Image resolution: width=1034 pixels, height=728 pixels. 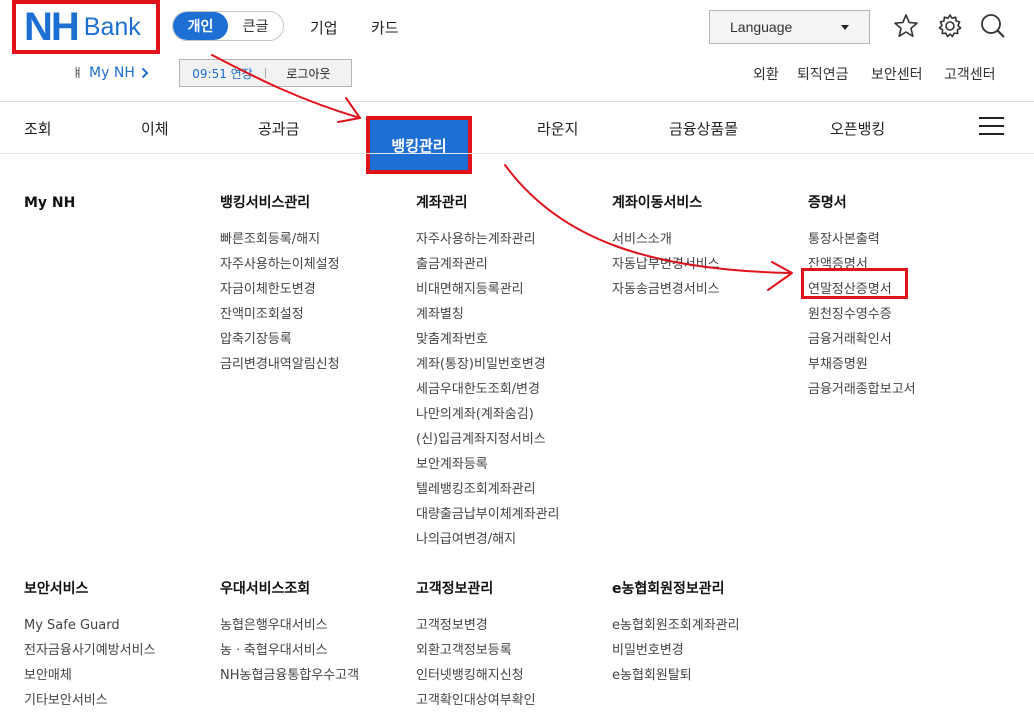 I want to click on mynh-link: ㅒ My NH, so click(x=110, y=72).